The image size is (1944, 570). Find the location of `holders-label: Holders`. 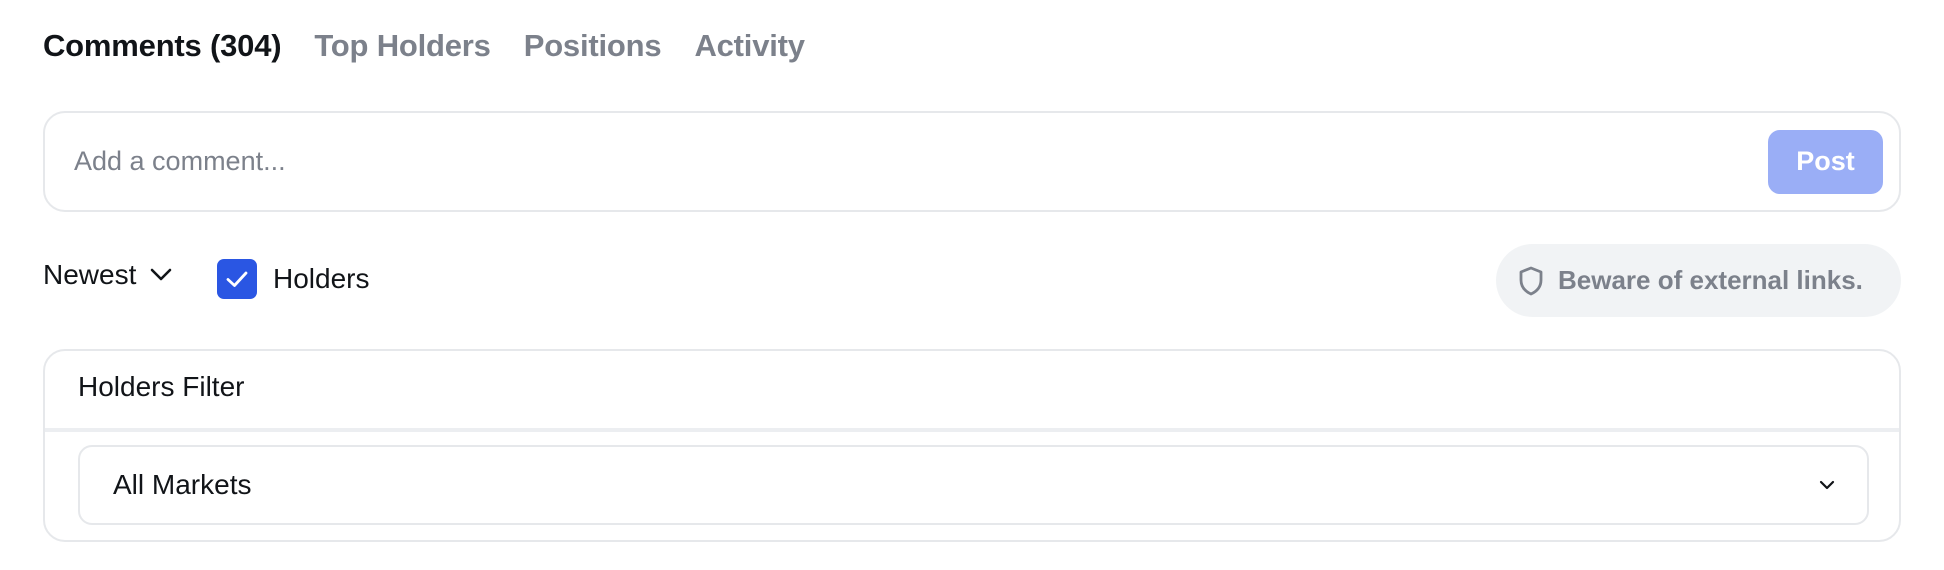

holders-label: Holders is located at coordinates (321, 278).